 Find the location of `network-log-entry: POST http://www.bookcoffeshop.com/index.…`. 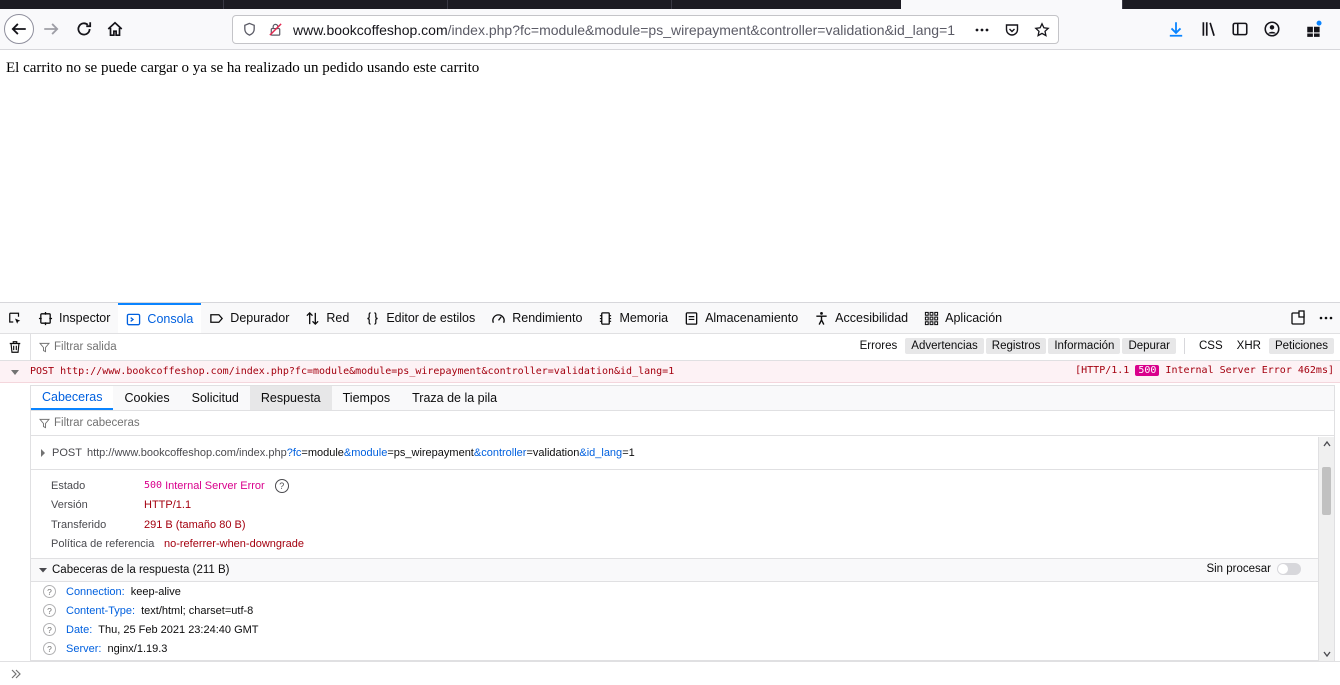

network-log-entry: POST http://www.bookcoffeshop.com/index.… is located at coordinates (670, 372).